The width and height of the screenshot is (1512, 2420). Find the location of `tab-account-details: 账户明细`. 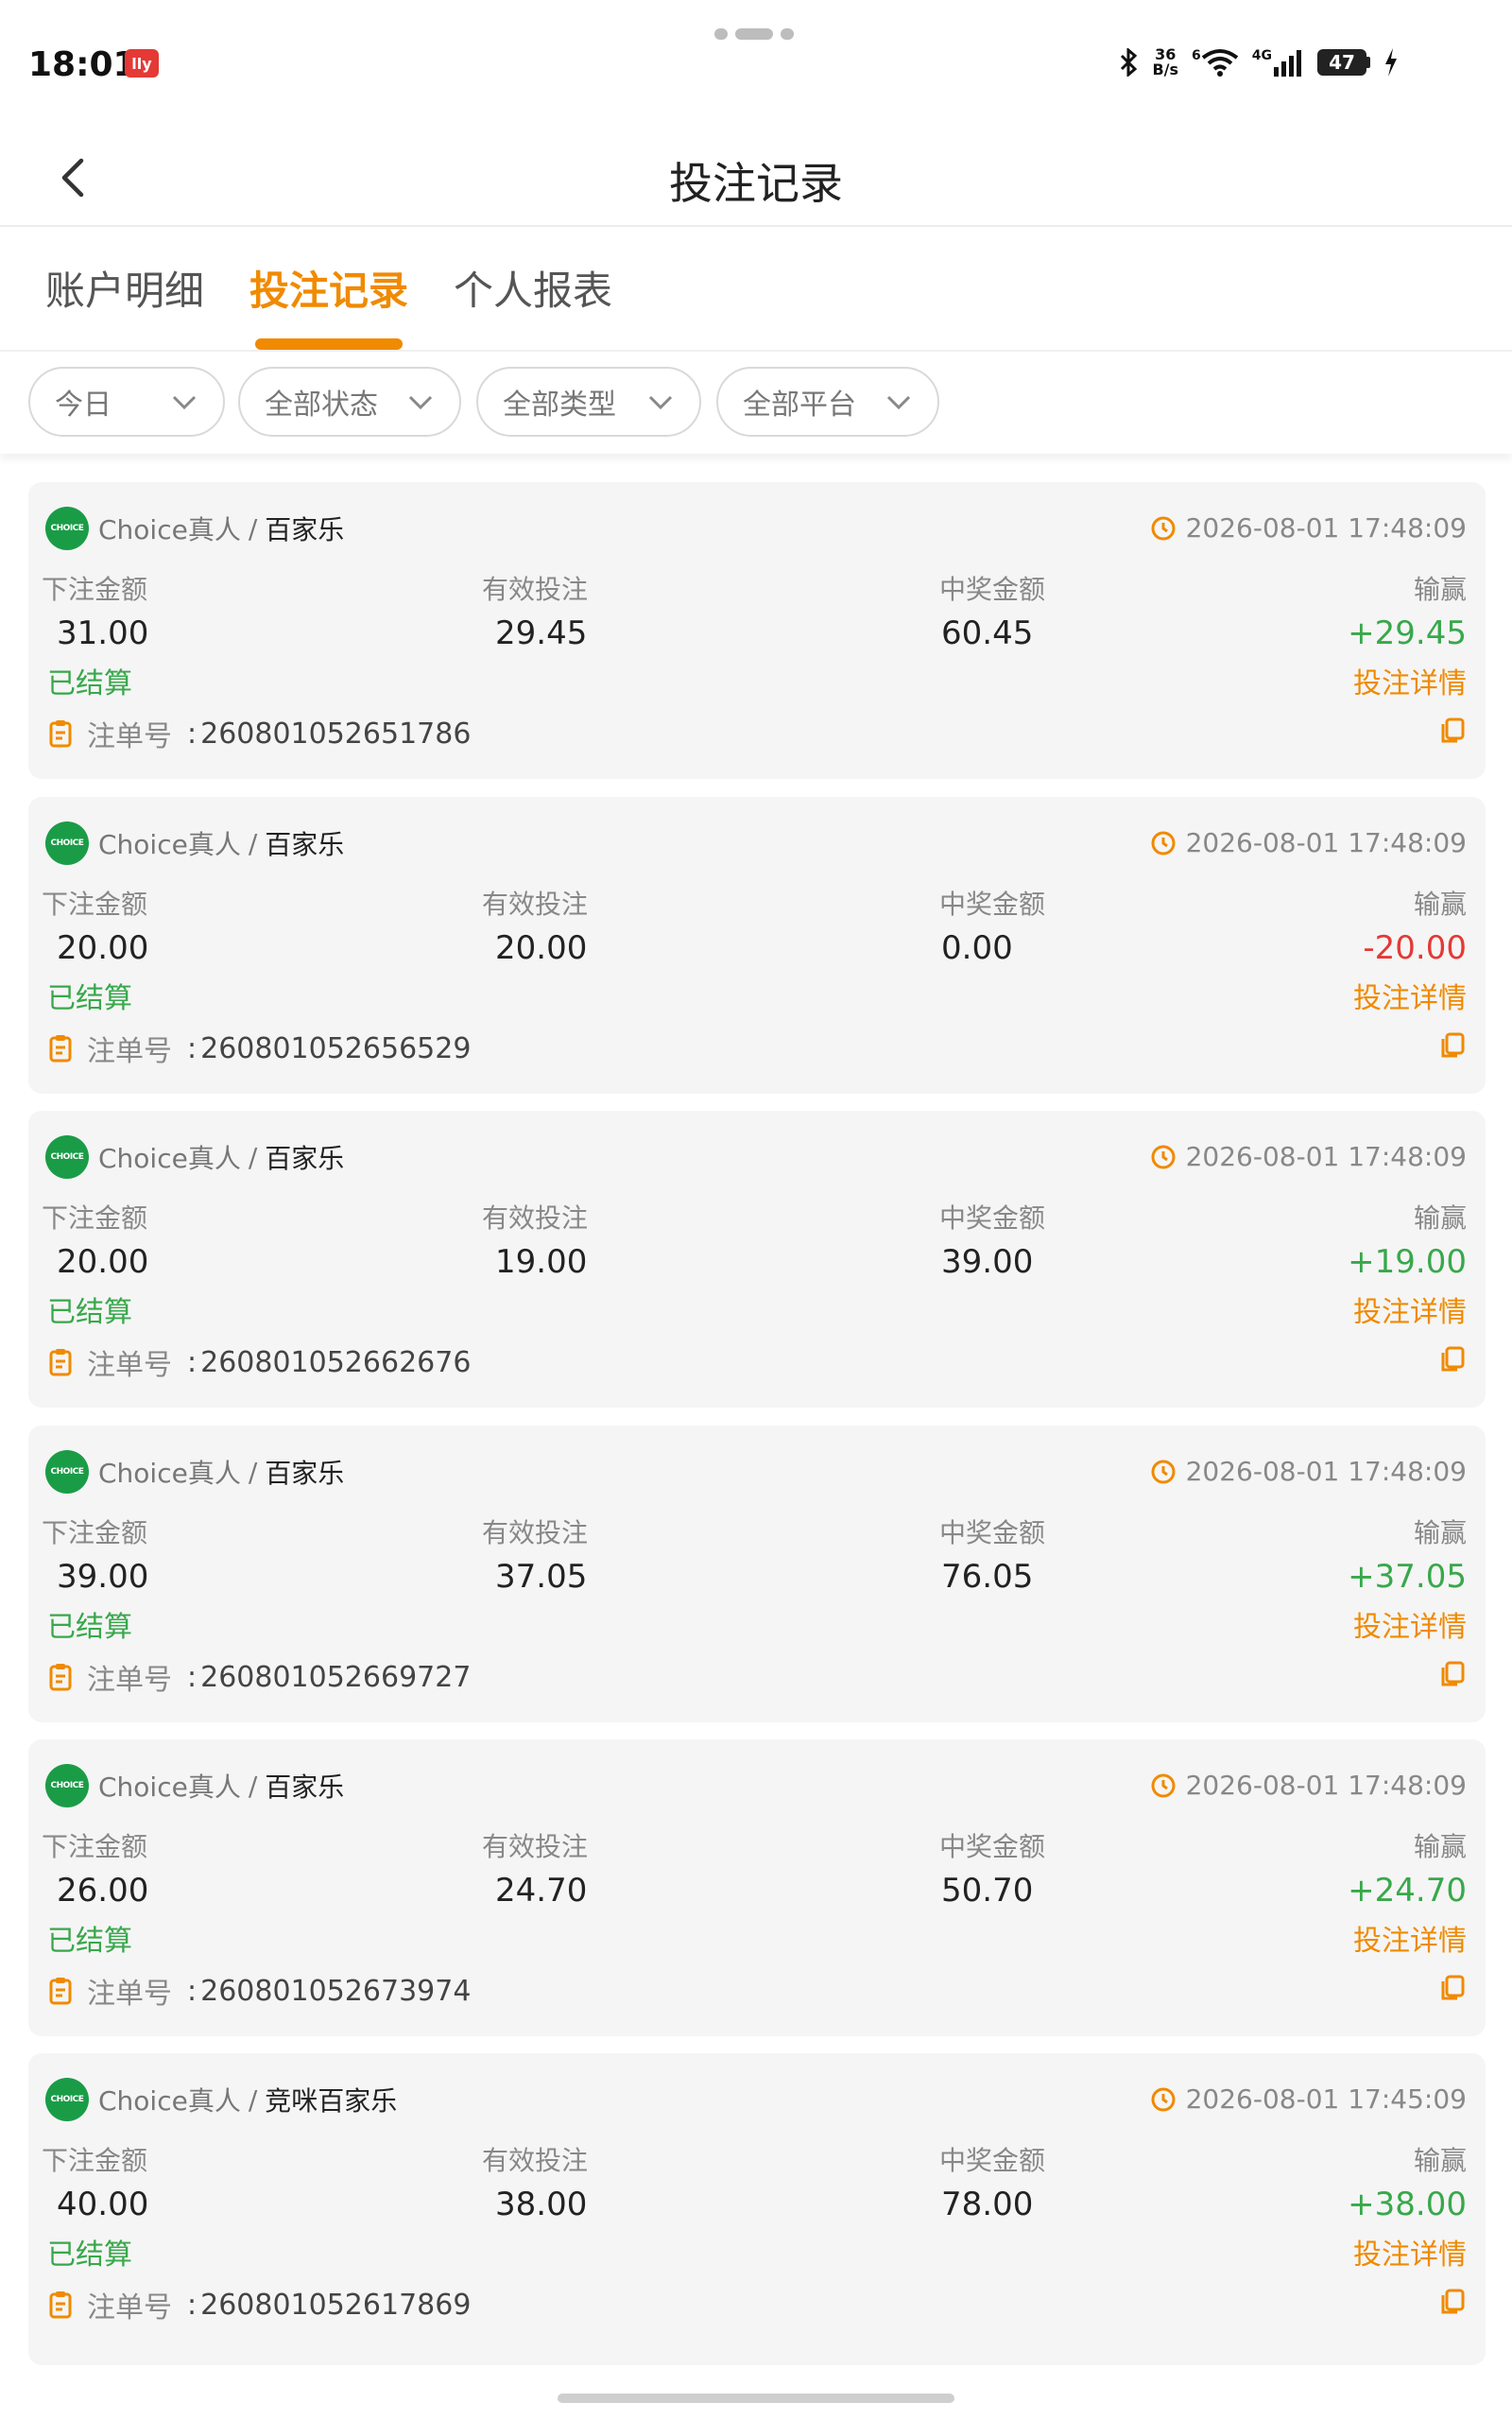

tab-account-details: 账户明细 is located at coordinates (124, 288).